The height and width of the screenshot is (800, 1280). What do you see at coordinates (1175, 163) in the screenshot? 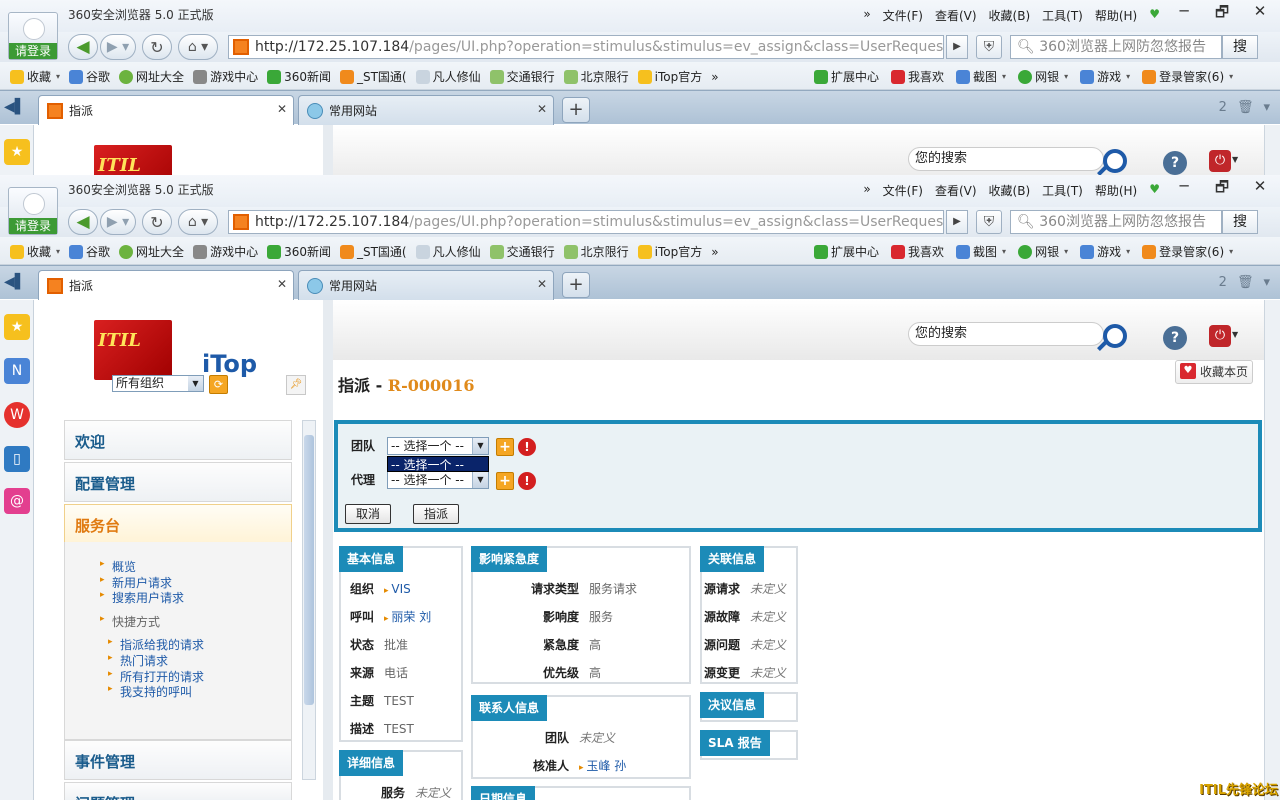
I see `help-icon: ?` at bounding box center [1175, 163].